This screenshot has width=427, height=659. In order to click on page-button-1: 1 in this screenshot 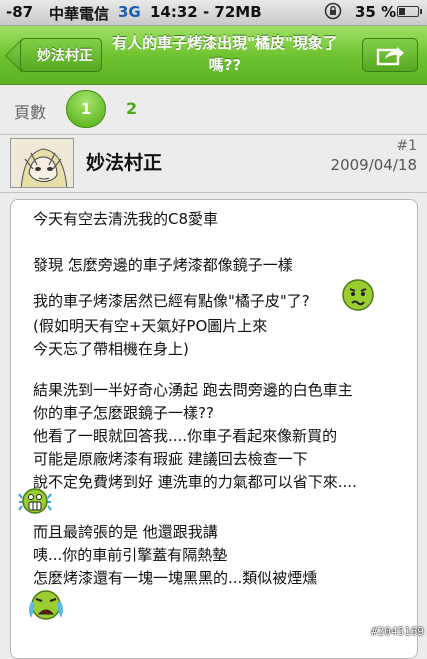, I will do `click(86, 109)`.